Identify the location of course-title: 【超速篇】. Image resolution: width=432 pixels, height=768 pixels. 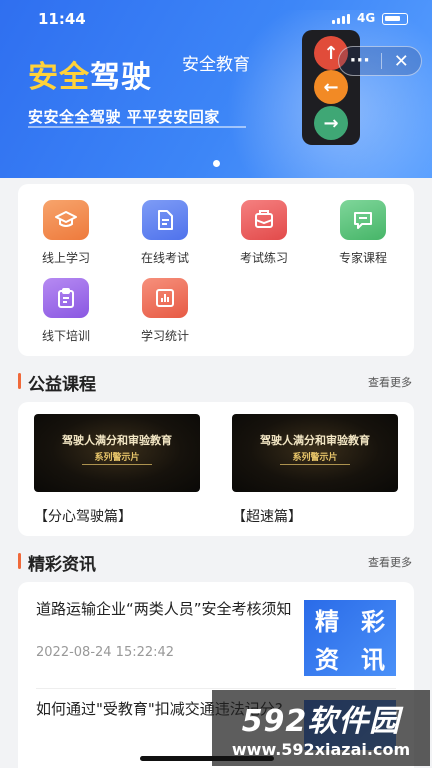
(315, 516).